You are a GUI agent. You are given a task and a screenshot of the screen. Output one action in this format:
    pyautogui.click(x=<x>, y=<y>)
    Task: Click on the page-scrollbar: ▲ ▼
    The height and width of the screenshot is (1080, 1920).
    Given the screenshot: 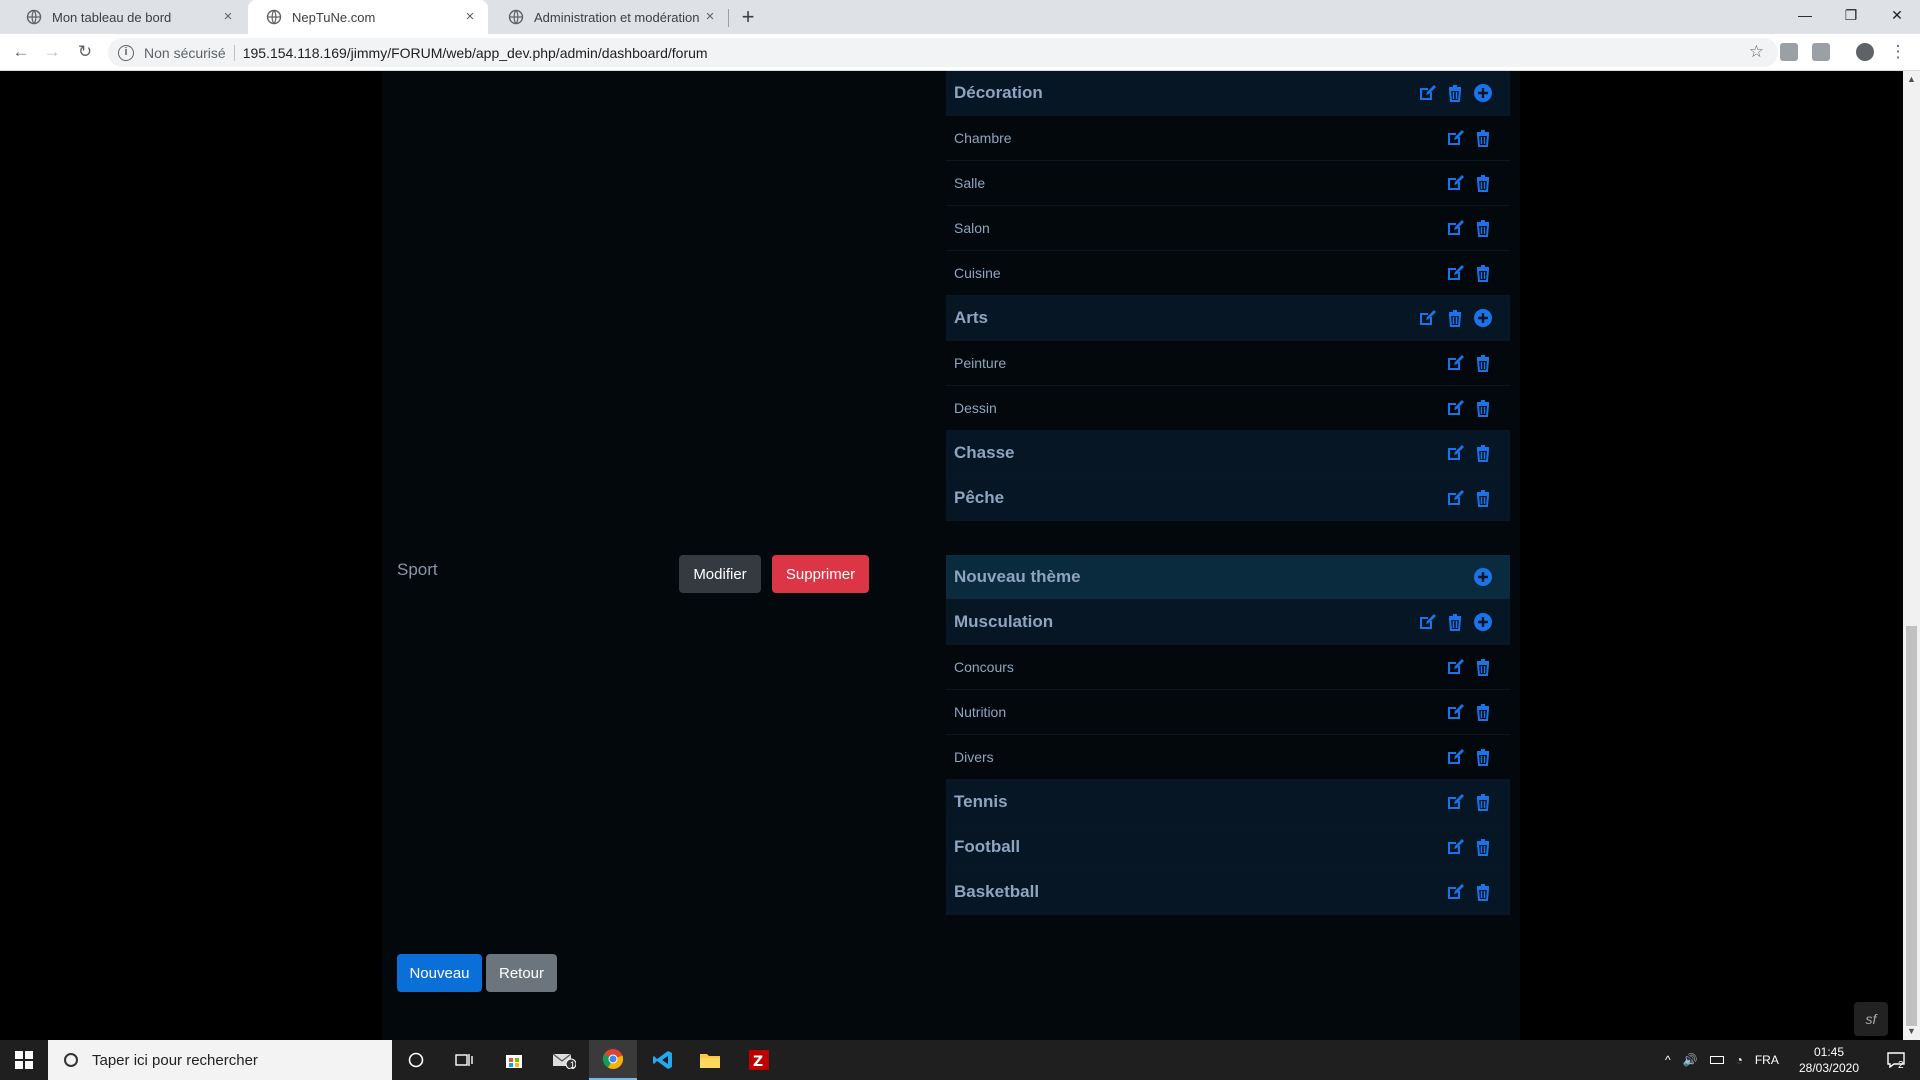 What is the action you would take?
    pyautogui.click(x=1911, y=555)
    